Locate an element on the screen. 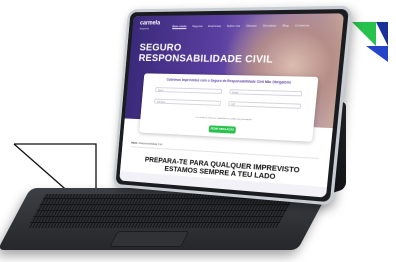  nav-item-0: Bem-vindo is located at coordinates (179, 26).